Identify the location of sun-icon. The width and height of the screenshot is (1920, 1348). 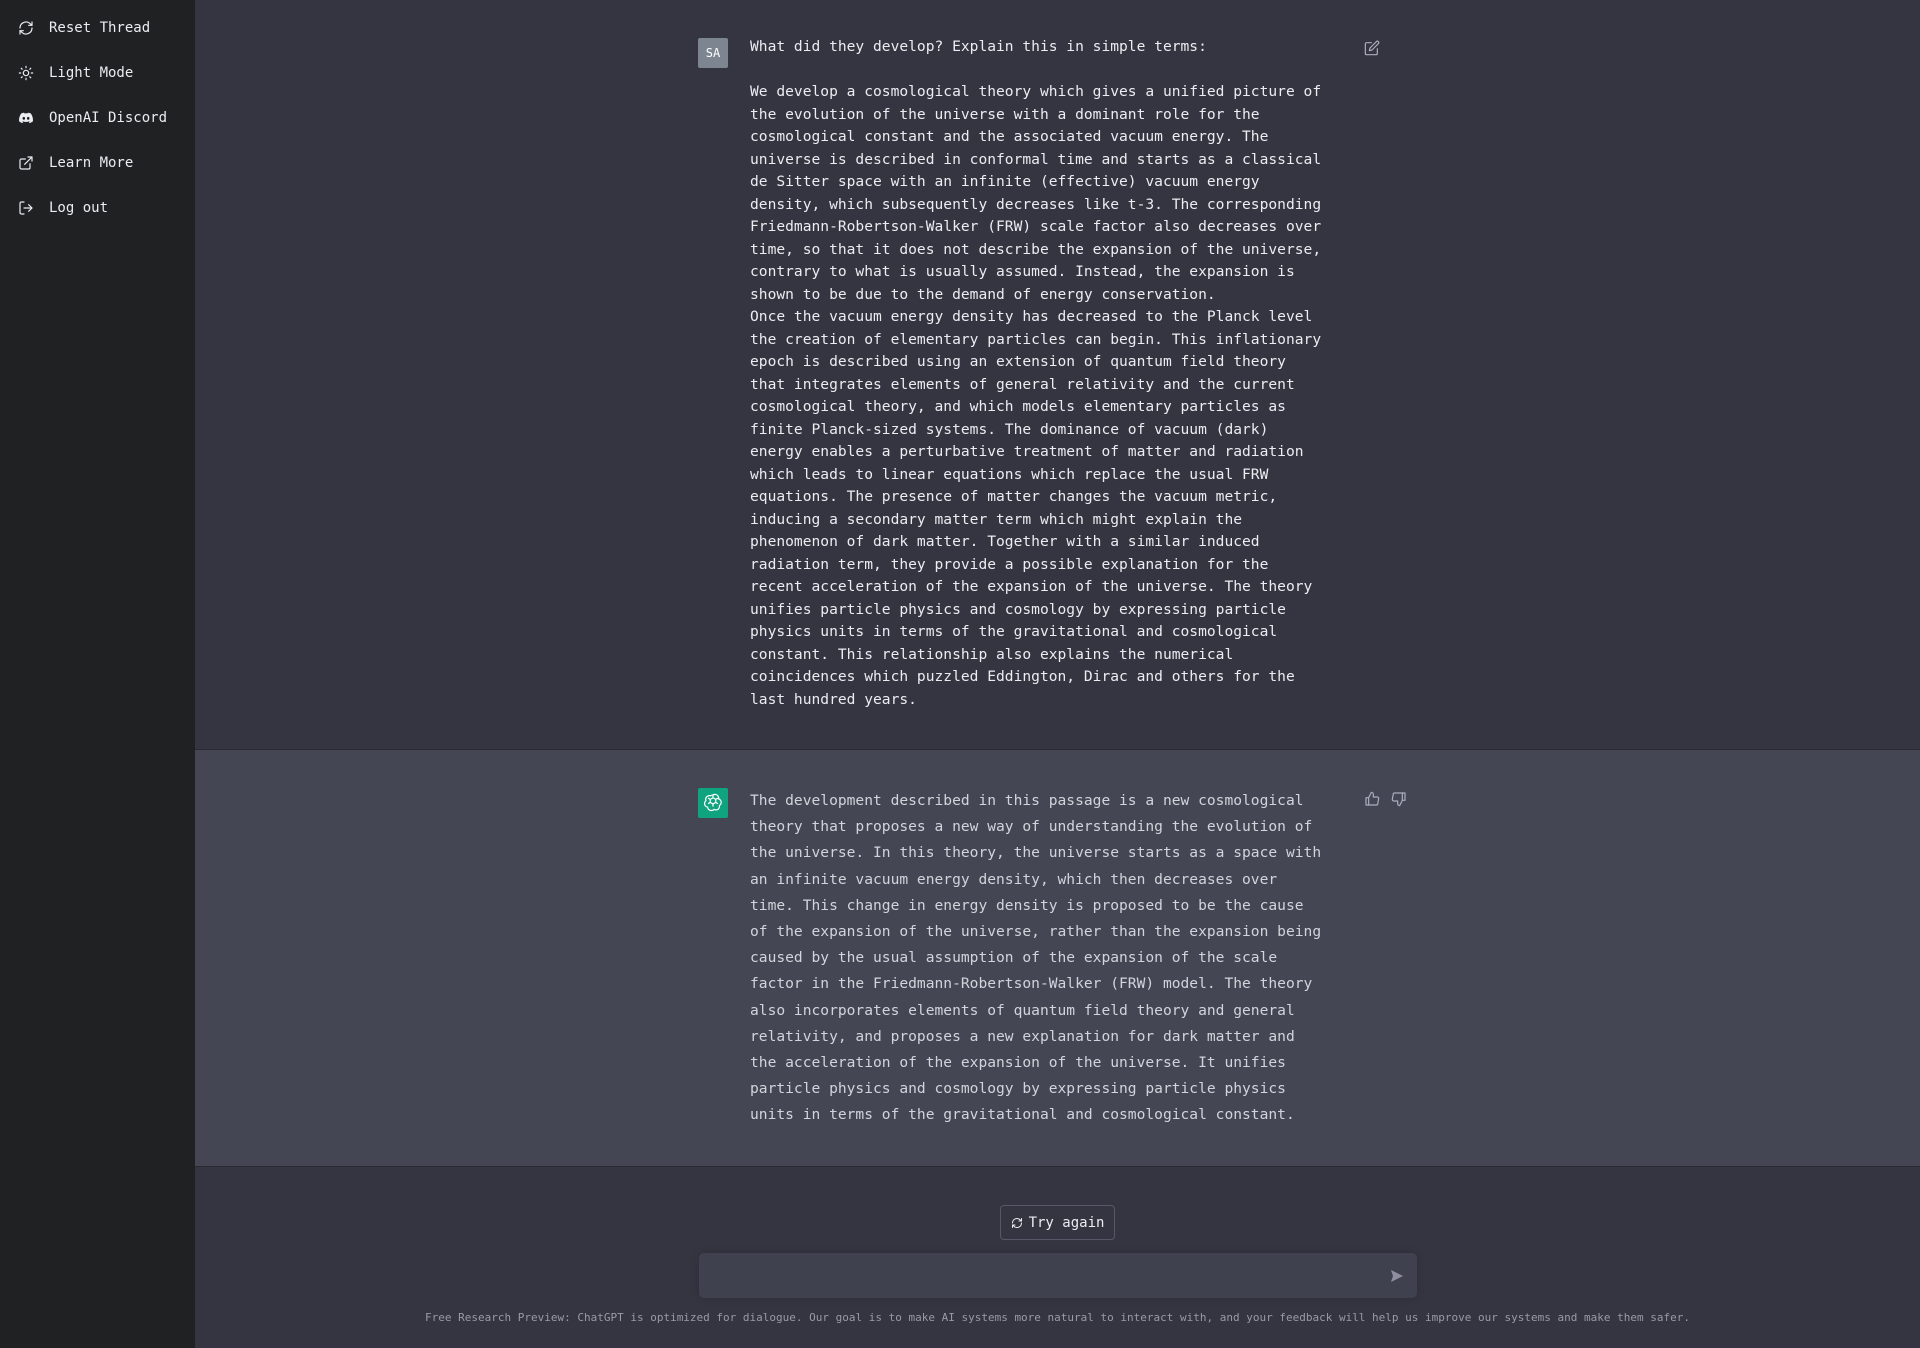
(26, 73).